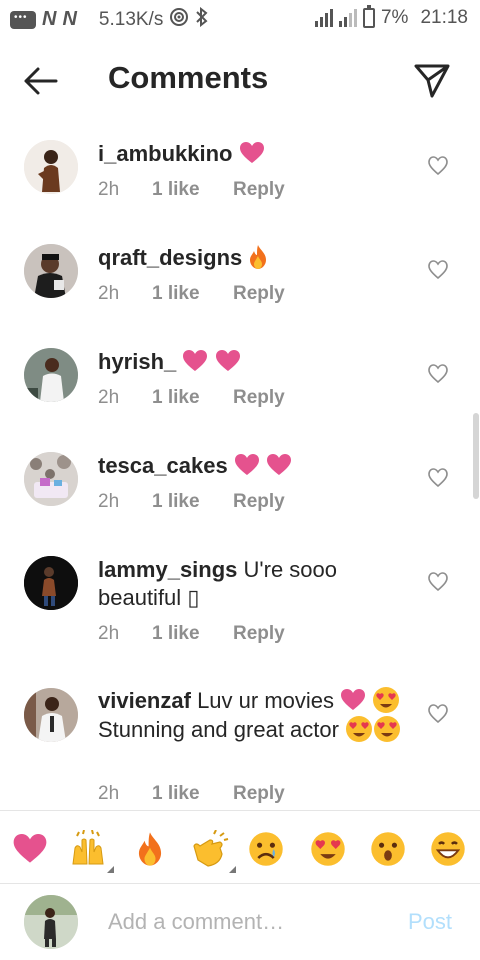  What do you see at coordinates (179, 19) in the screenshot?
I see `hotspot-icon` at bounding box center [179, 19].